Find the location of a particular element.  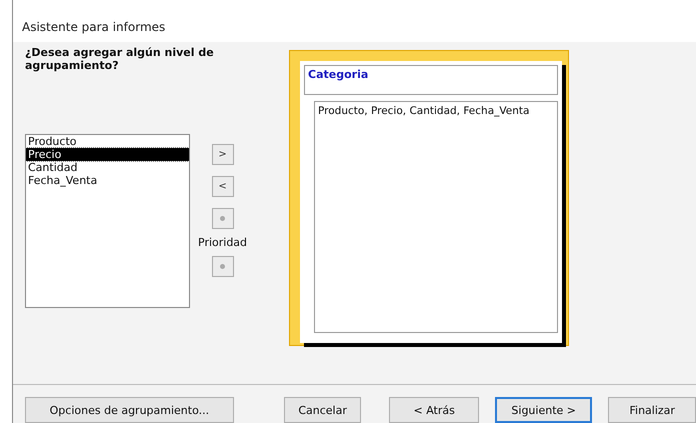

dialog-button: < Atrás is located at coordinates (434, 410).